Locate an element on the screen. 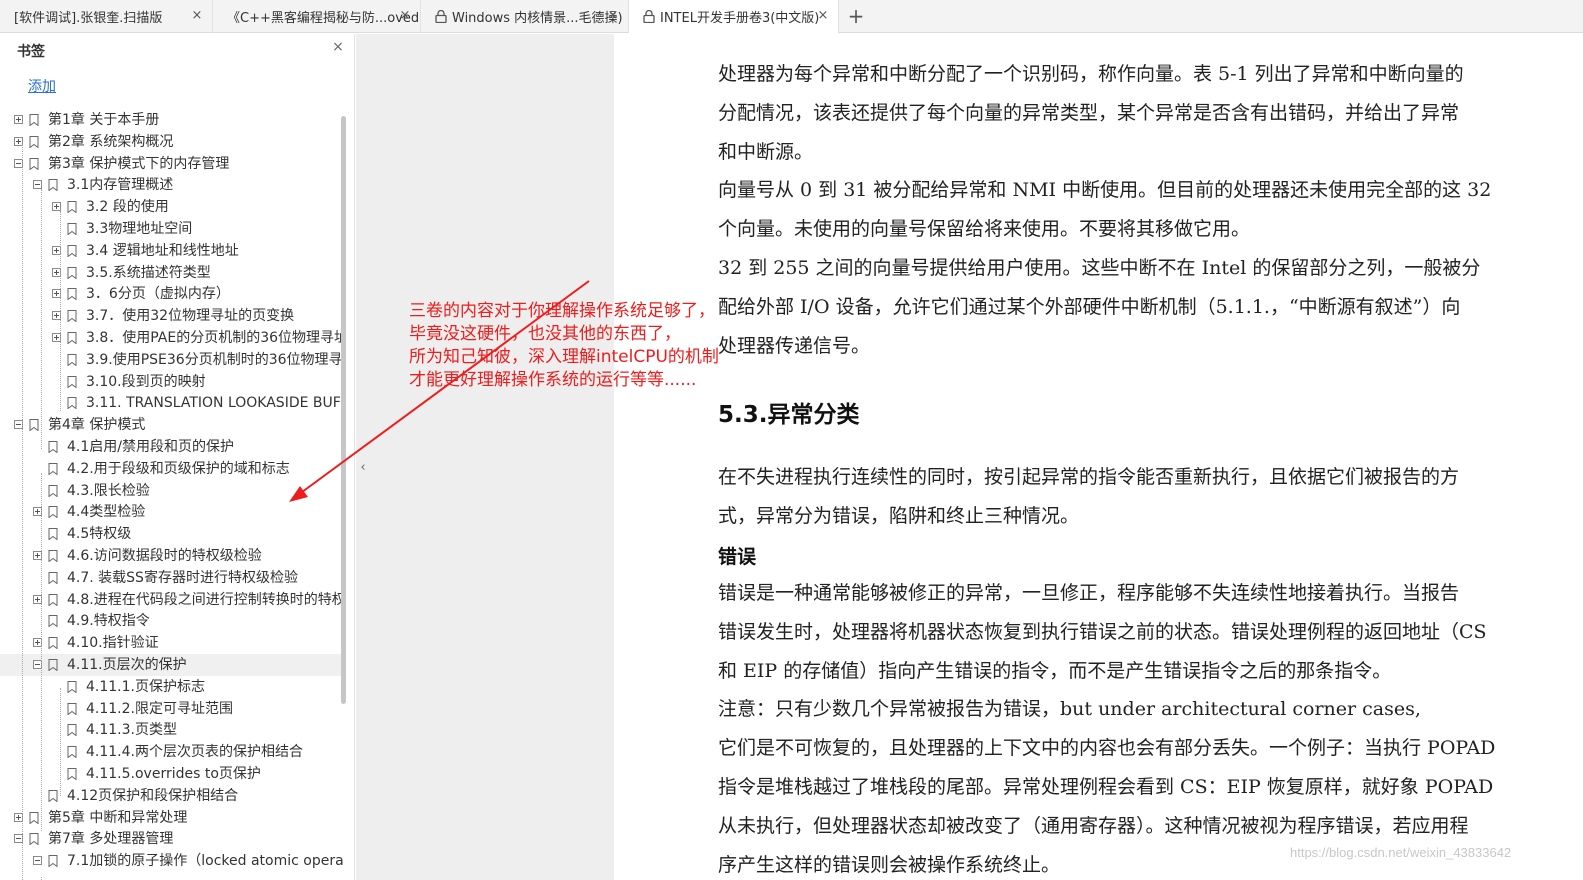  bookmark-label: 第3章 保护模式下的内存管理 is located at coordinates (139, 163).